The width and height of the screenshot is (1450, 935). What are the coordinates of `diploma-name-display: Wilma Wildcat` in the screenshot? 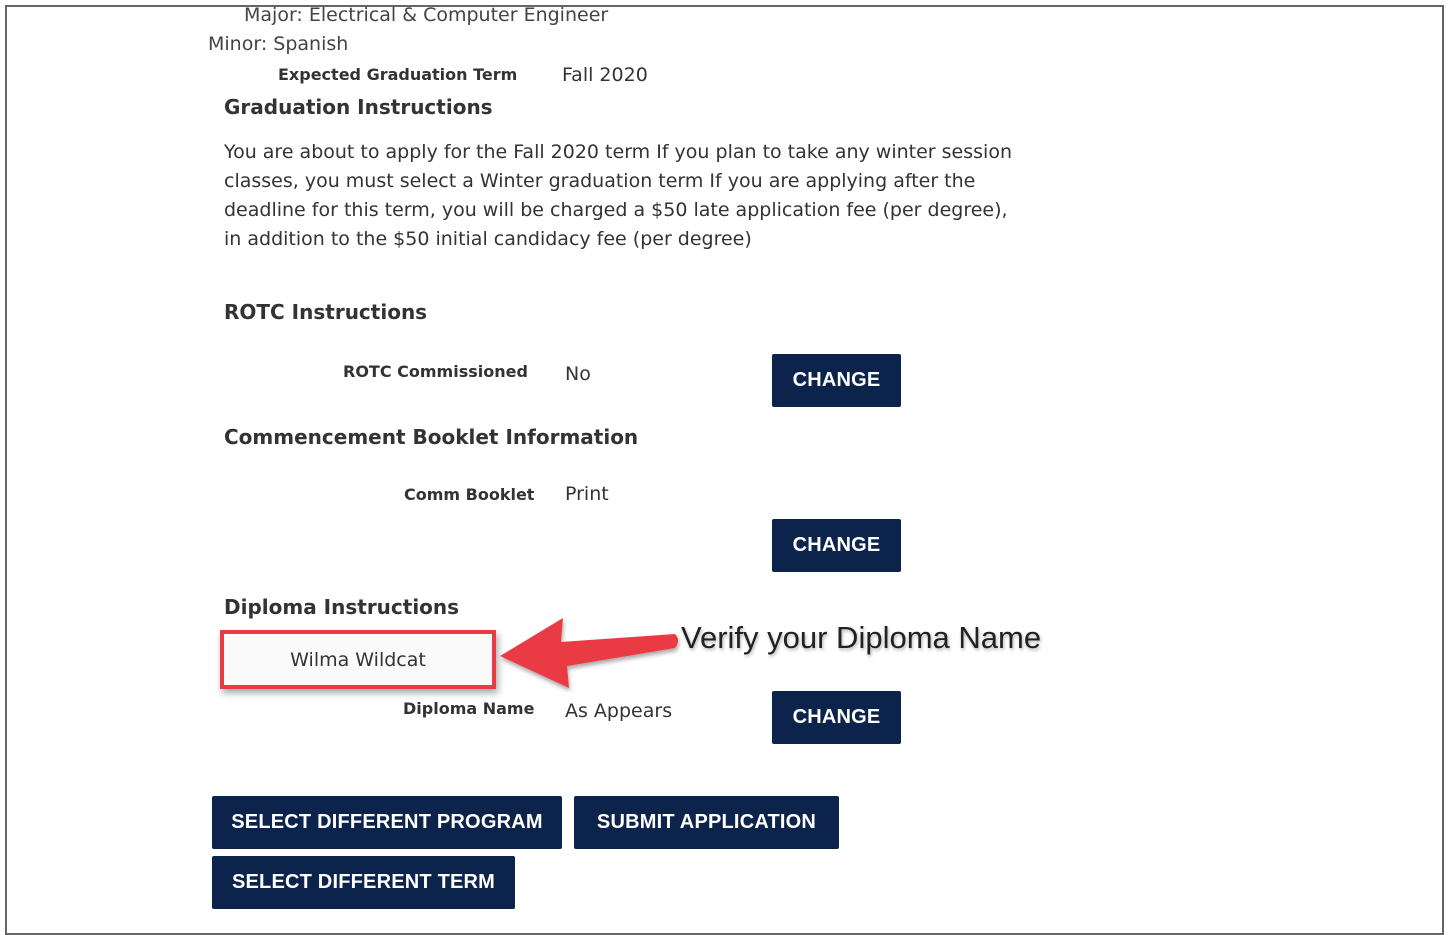 It's located at (358, 659).